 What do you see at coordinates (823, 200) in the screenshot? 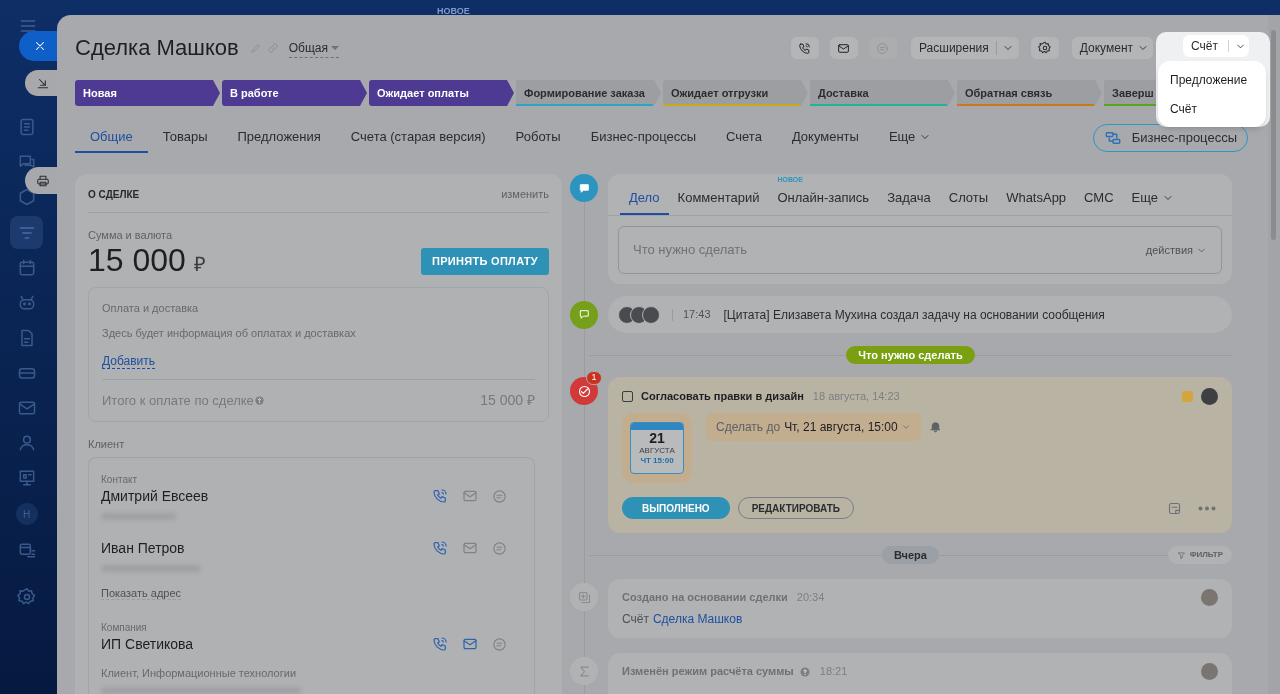
I see `activity-tab: Онлайн-запись` at bounding box center [823, 200].